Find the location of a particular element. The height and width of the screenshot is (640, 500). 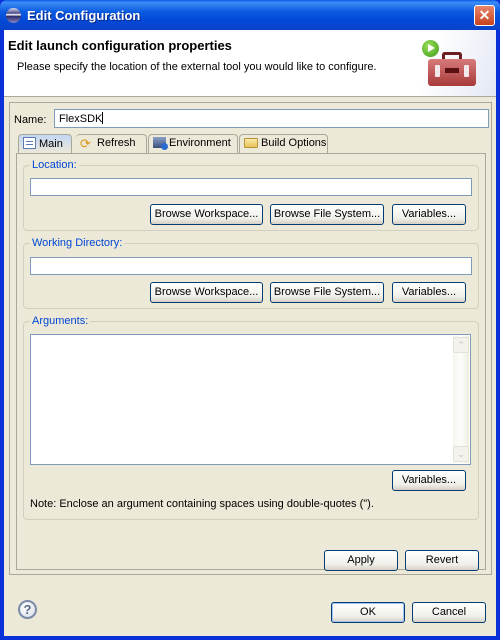

name-input: FlexSDK is located at coordinates (271, 118).